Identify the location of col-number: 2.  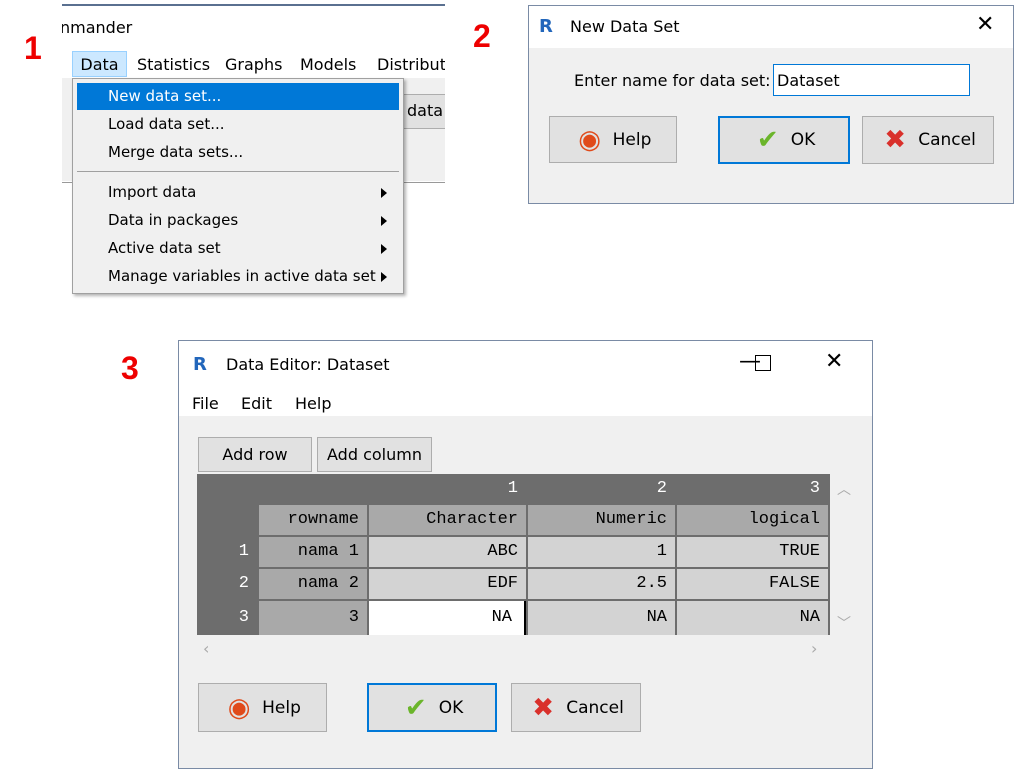
(661, 488).